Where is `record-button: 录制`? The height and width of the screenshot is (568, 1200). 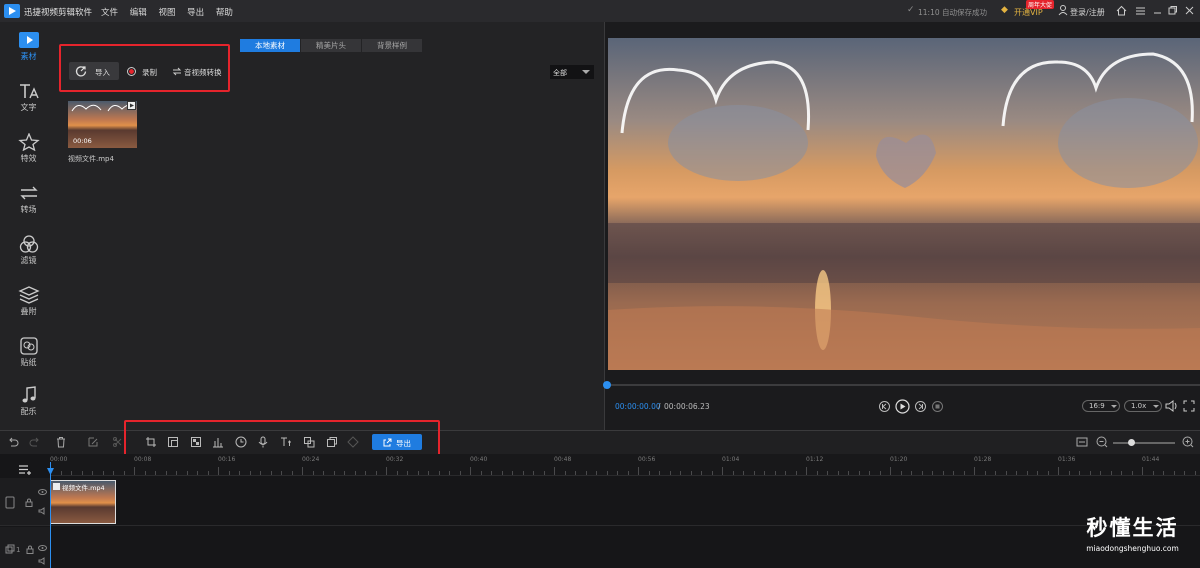
record-button: 录制 is located at coordinates (144, 71).